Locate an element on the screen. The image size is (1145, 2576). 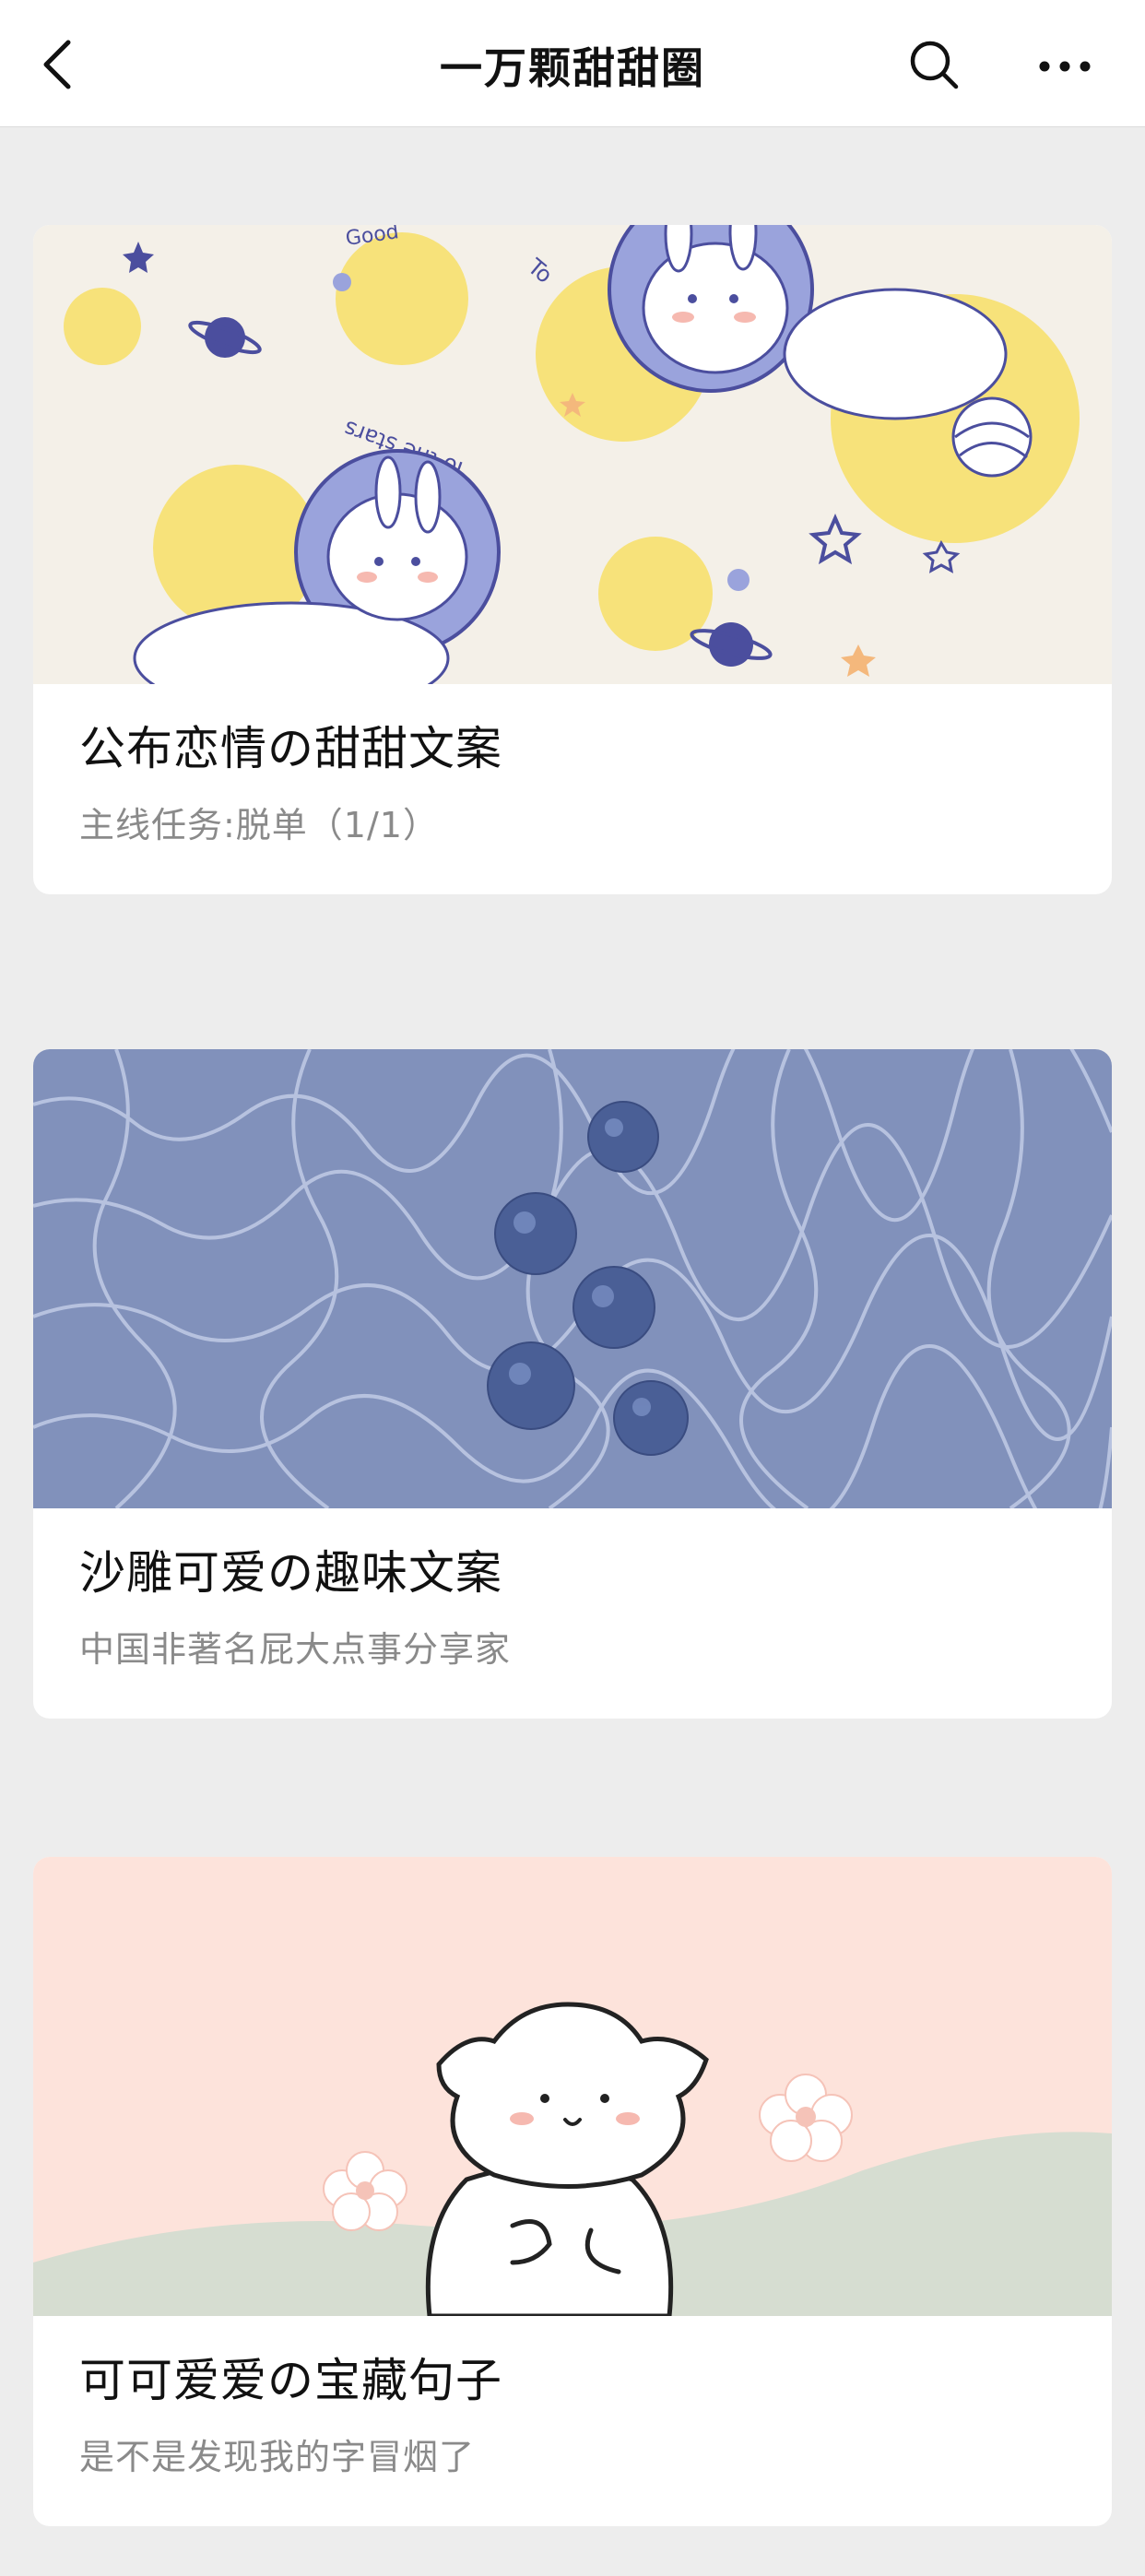
page-title: 一万颗甜甜圈 is located at coordinates (572, 68).